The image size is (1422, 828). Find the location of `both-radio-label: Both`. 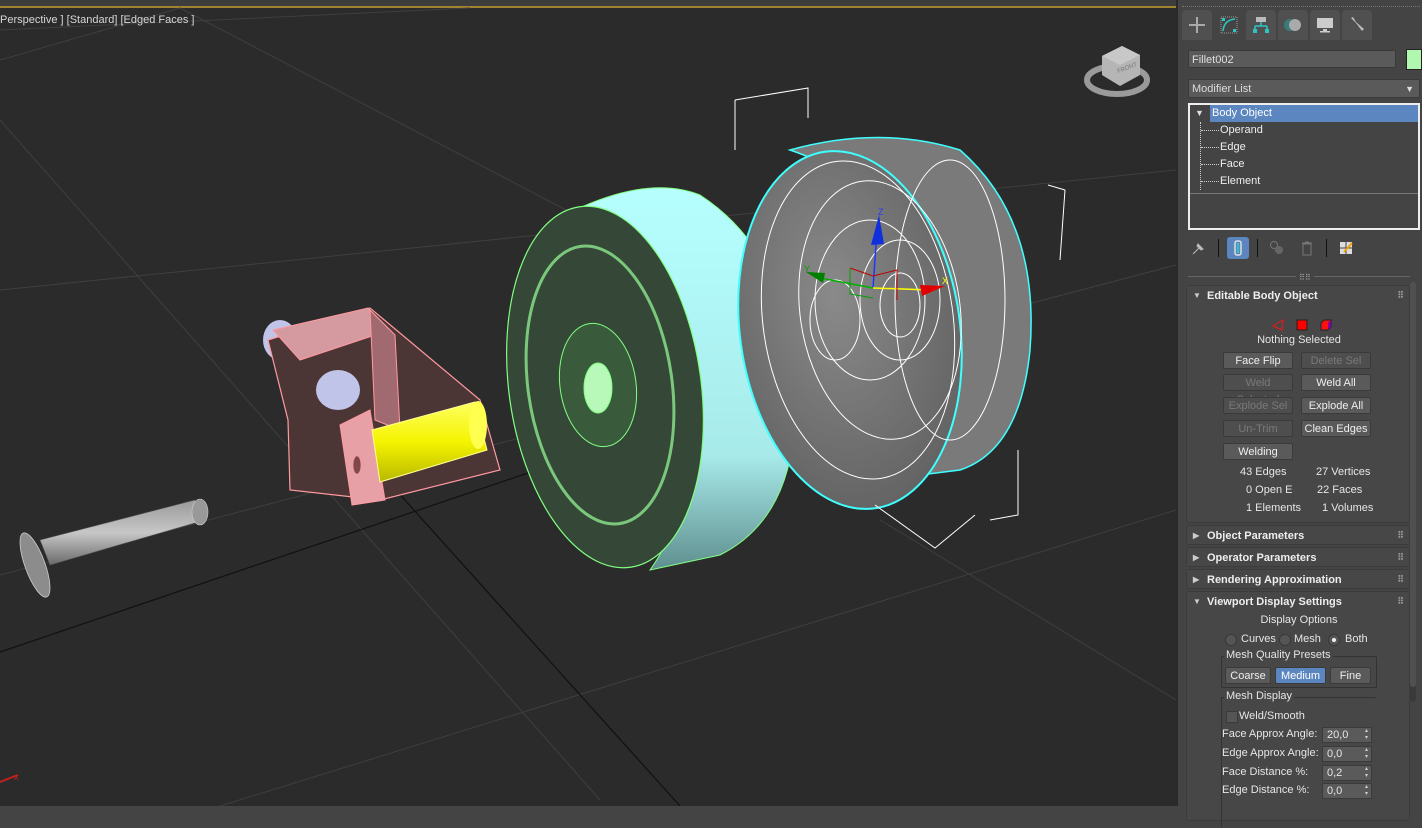

both-radio-label: Both is located at coordinates (1356, 639).